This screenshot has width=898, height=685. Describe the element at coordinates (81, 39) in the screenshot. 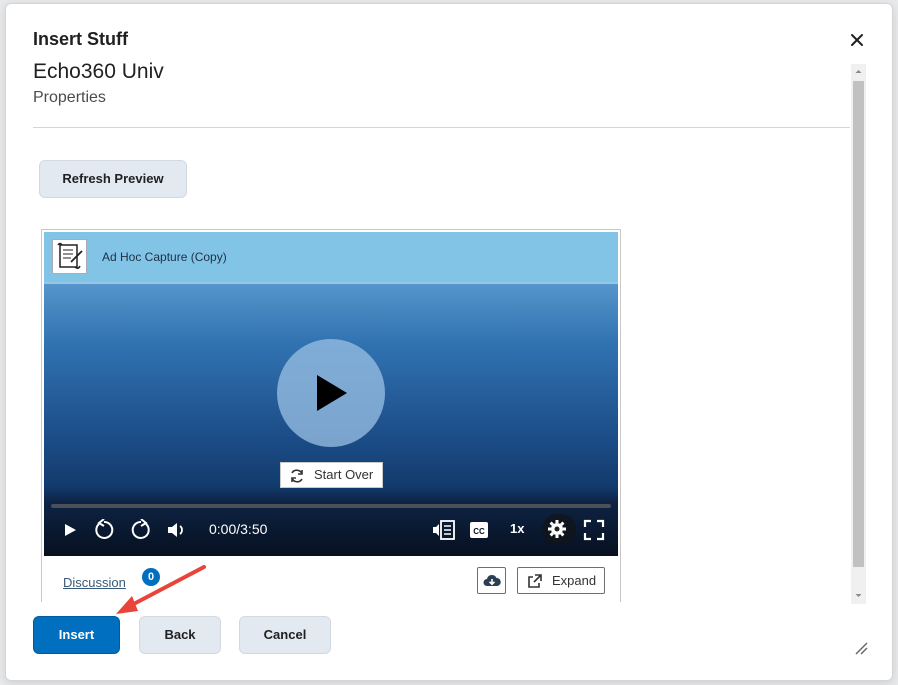

I see `dialog-title: Insert Stuff` at that location.